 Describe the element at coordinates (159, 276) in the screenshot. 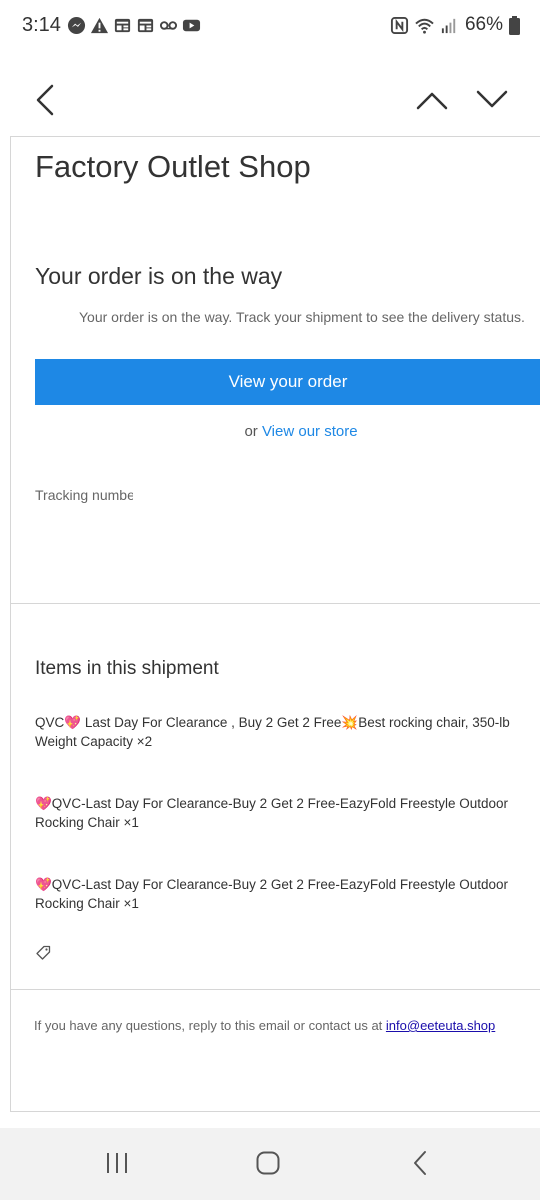

I see `order-heading: Your order is on the way` at that location.